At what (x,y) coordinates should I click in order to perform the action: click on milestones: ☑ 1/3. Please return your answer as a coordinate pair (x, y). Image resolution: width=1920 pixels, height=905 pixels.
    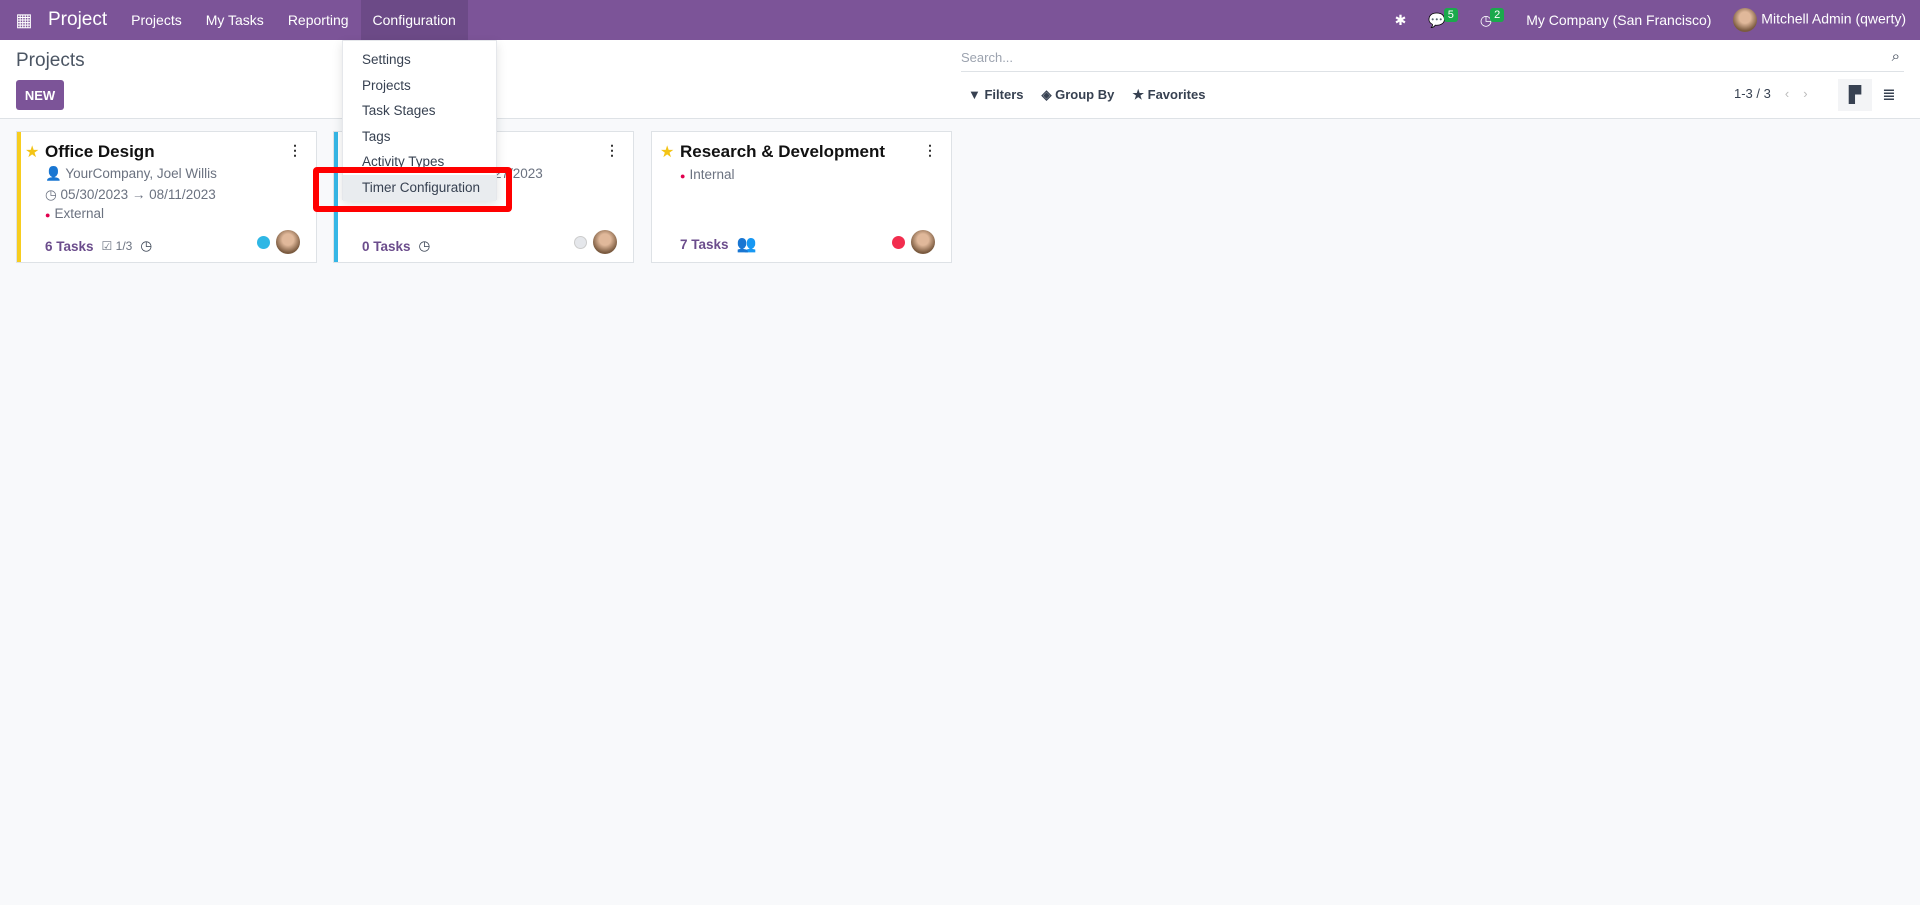
    Looking at the image, I should click on (117, 246).